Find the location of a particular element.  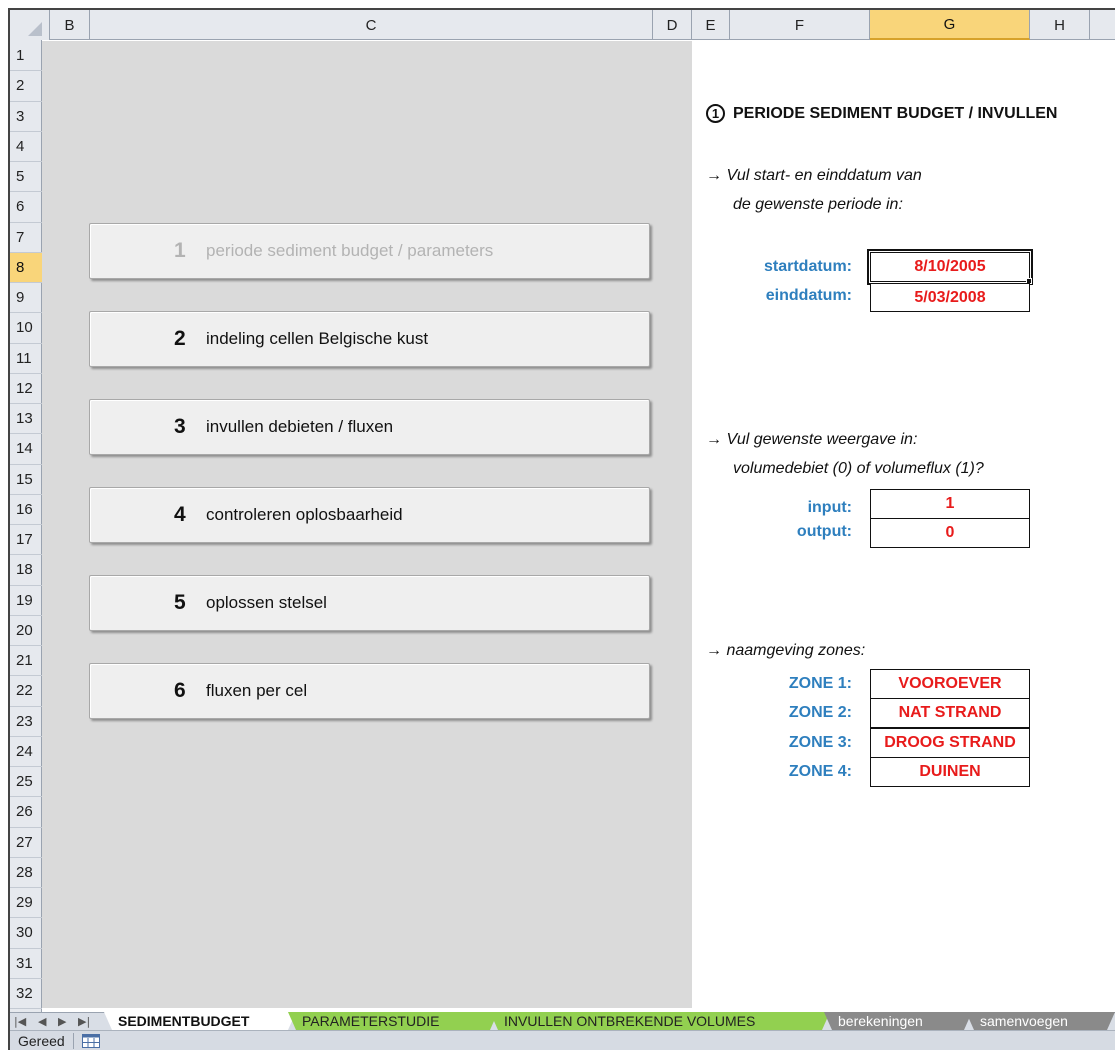

nav-button-periode-sediment-budget: 1 periode sediment budget / parameters is located at coordinates (369, 251).